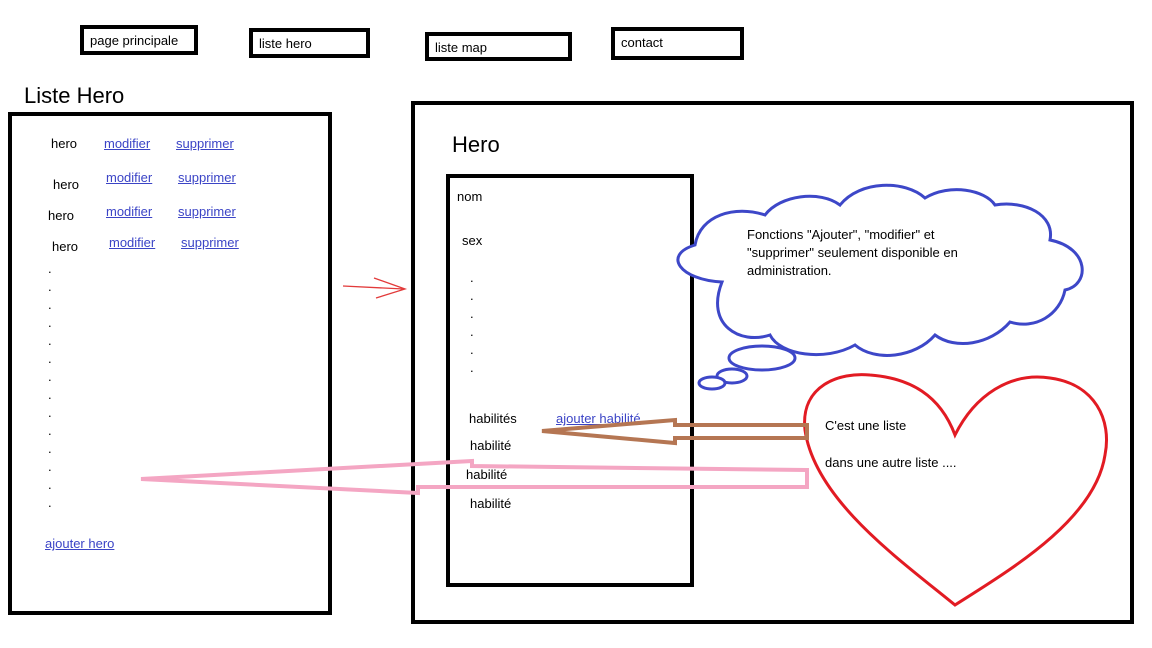 Image resolution: width=1152 pixels, height=648 pixels. I want to click on brown-arrow, so click(675, 431).